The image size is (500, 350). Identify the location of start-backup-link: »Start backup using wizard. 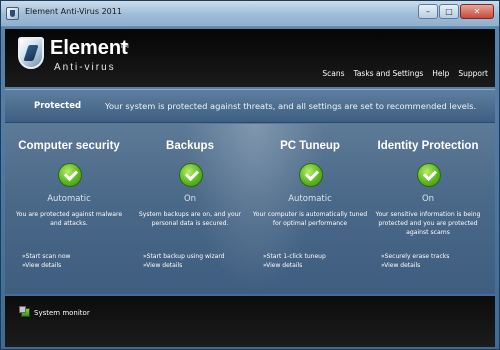
(184, 256).